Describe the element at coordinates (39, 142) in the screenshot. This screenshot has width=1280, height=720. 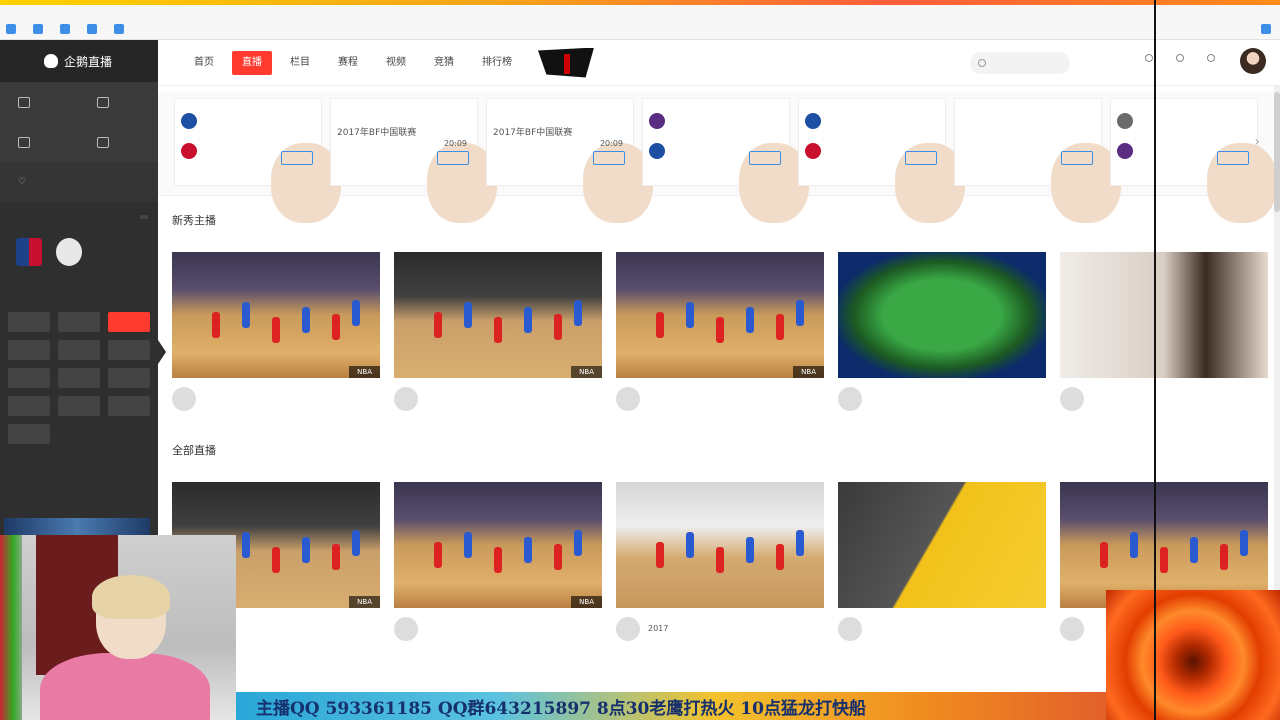
I see `sidebar-item-category` at that location.